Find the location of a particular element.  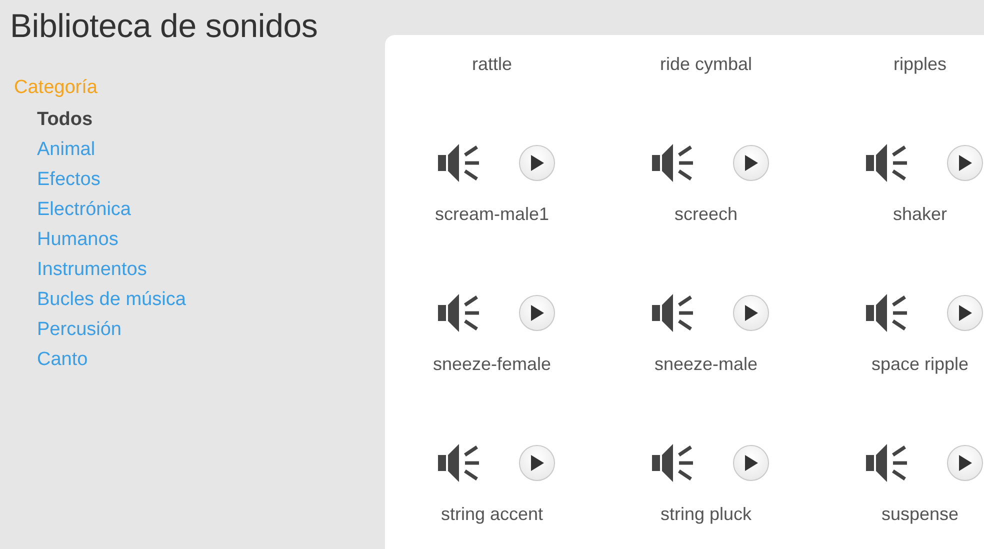

category-heading: Categoría is located at coordinates (56, 88).